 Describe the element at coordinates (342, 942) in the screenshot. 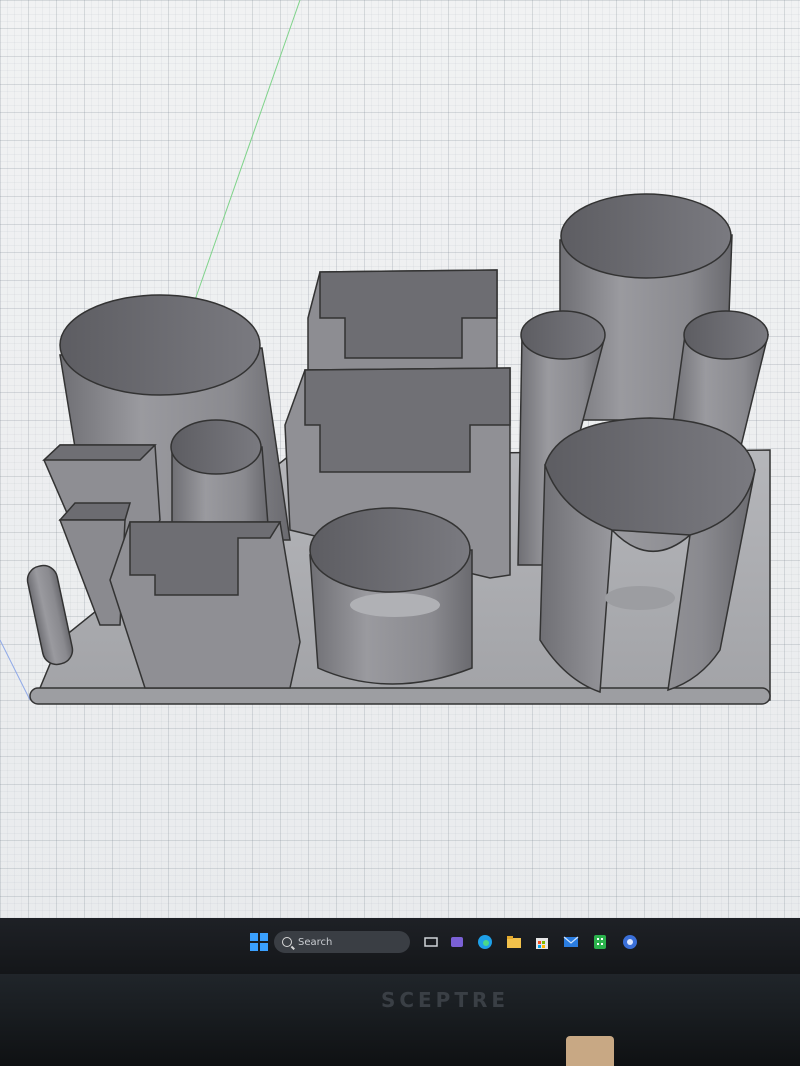

I see `taskbar-search-input: Search` at that location.